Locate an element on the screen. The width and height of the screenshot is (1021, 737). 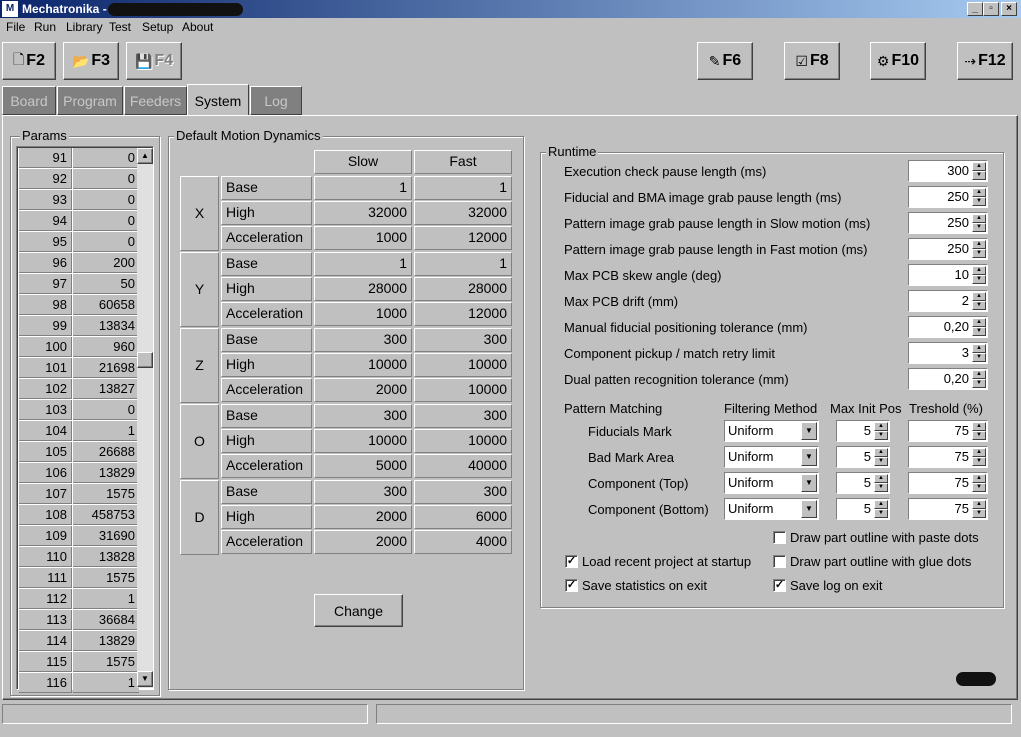
runtime-field-spinner: 300 ▲ ▼ is located at coordinates (948, 171).